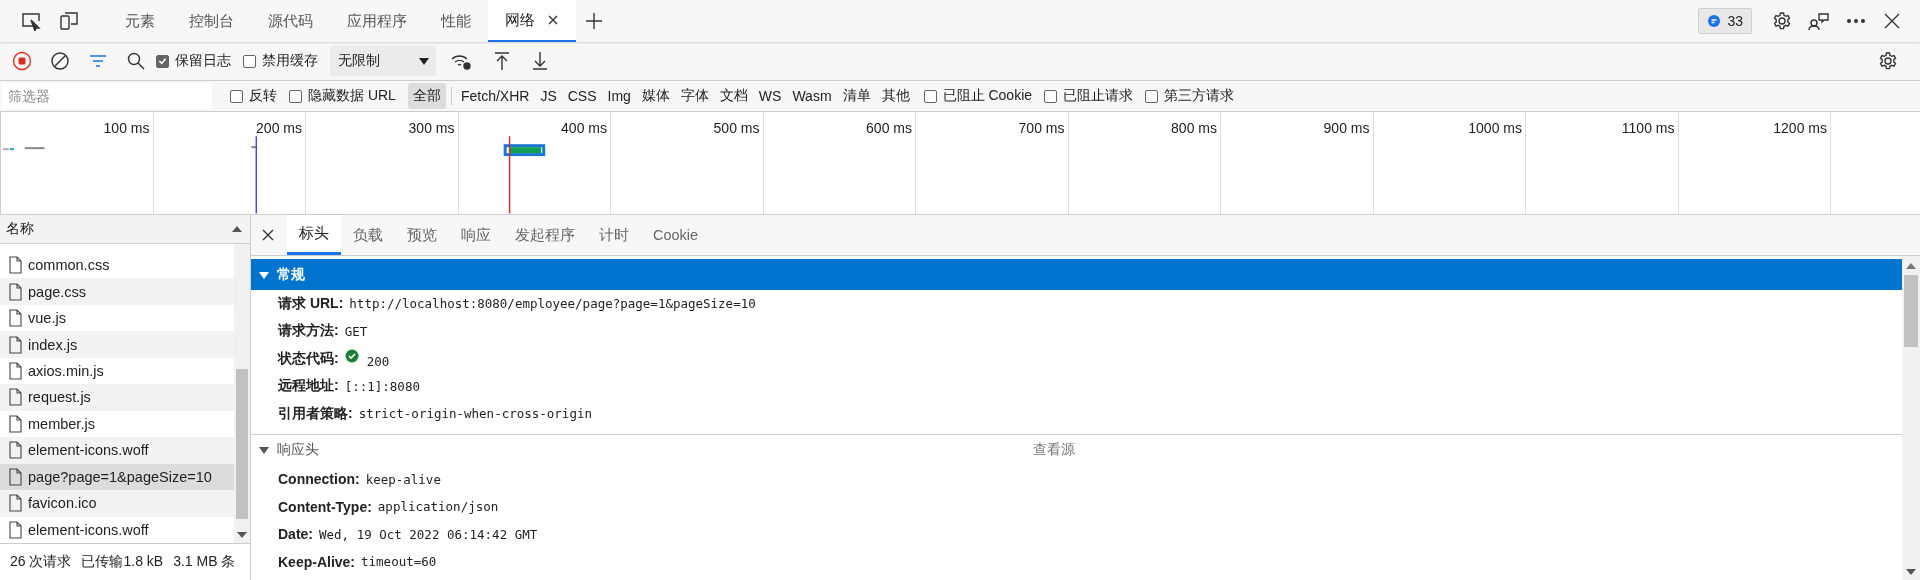 The image size is (1920, 580). Describe the element at coordinates (325, 506) in the screenshot. I see `header-name: Content-Type:` at that location.